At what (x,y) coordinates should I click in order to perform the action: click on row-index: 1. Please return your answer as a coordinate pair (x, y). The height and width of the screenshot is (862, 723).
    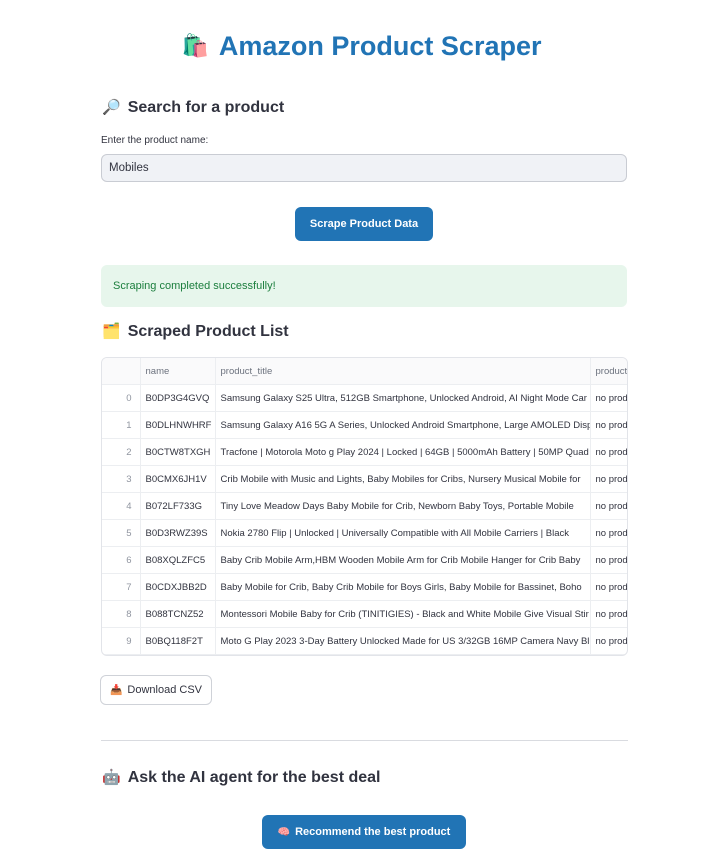
    Looking at the image, I should click on (121, 425).